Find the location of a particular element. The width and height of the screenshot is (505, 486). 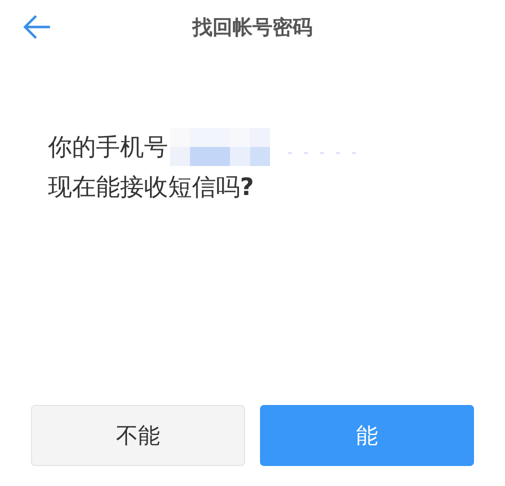

back-arrow-icon is located at coordinates (37, 27).